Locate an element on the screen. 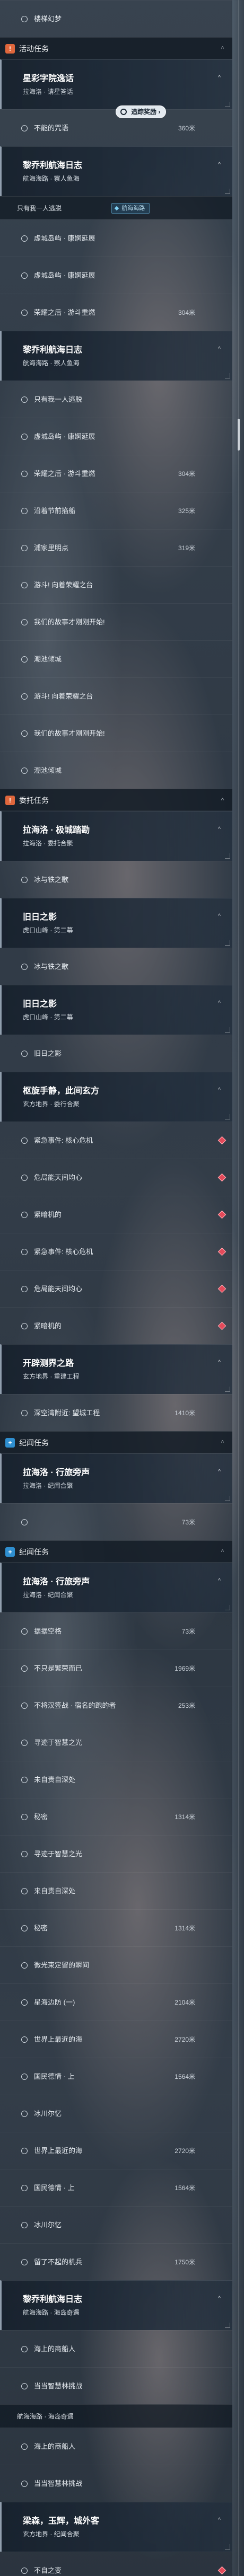  task-item: 深空湾附近: 望城工程 1410米 is located at coordinates (116, 1412).